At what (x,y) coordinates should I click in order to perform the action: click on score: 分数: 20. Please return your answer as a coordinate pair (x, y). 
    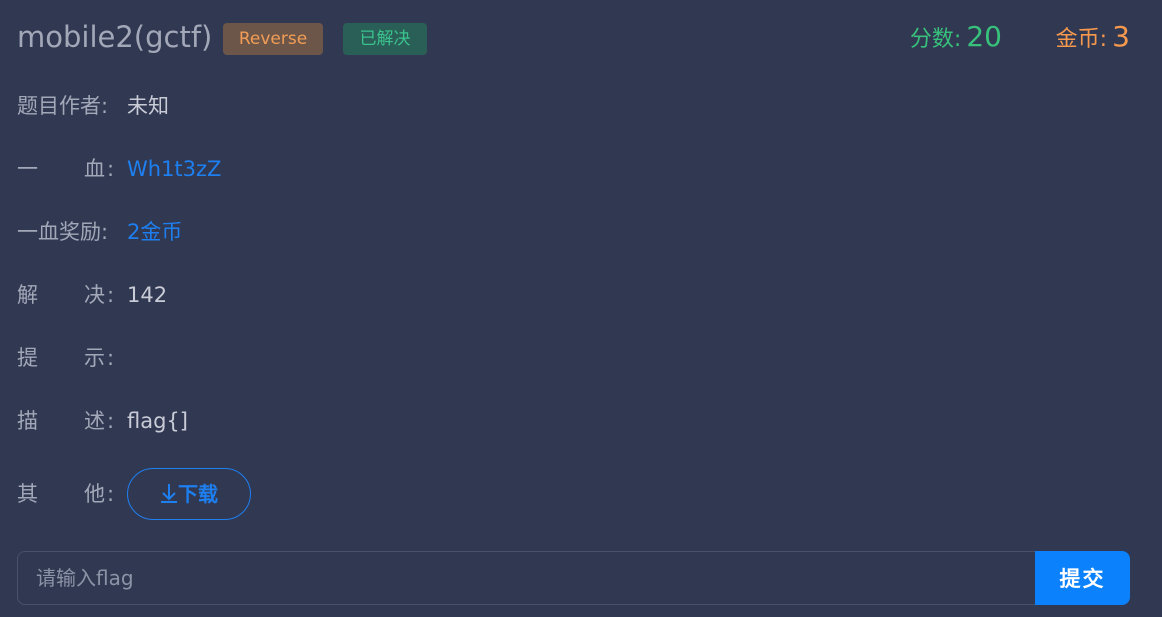
    Looking at the image, I should click on (956, 39).